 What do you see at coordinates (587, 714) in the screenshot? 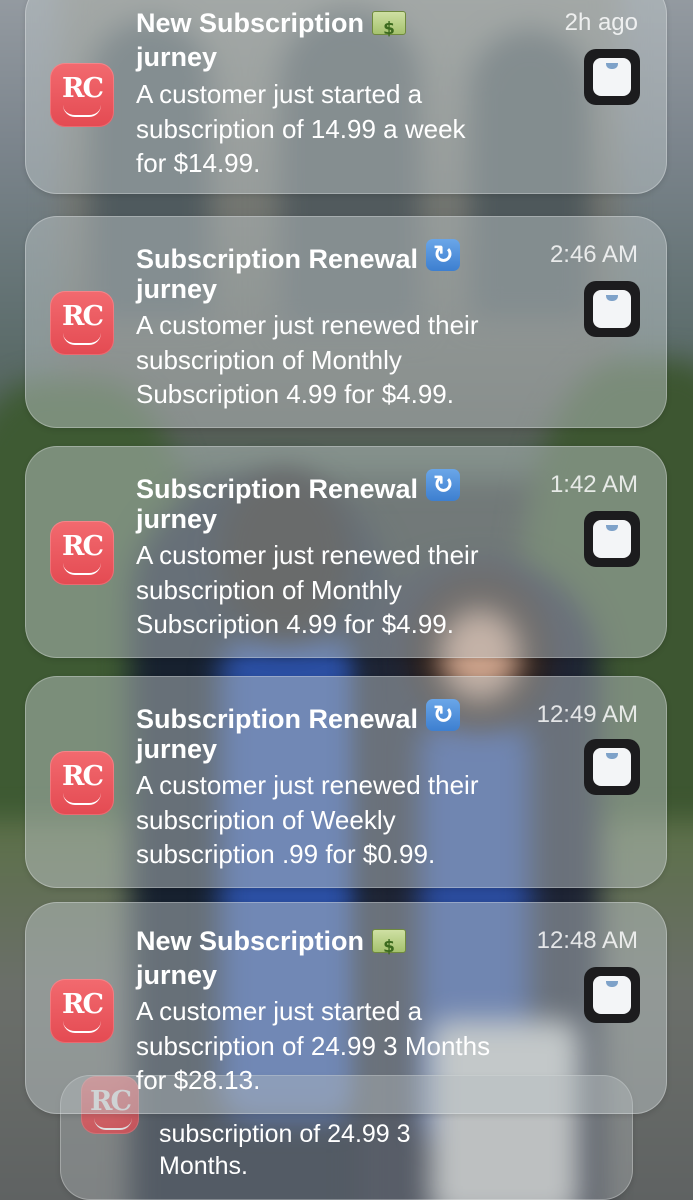
I see `notification-time: 12:49 AM` at bounding box center [587, 714].